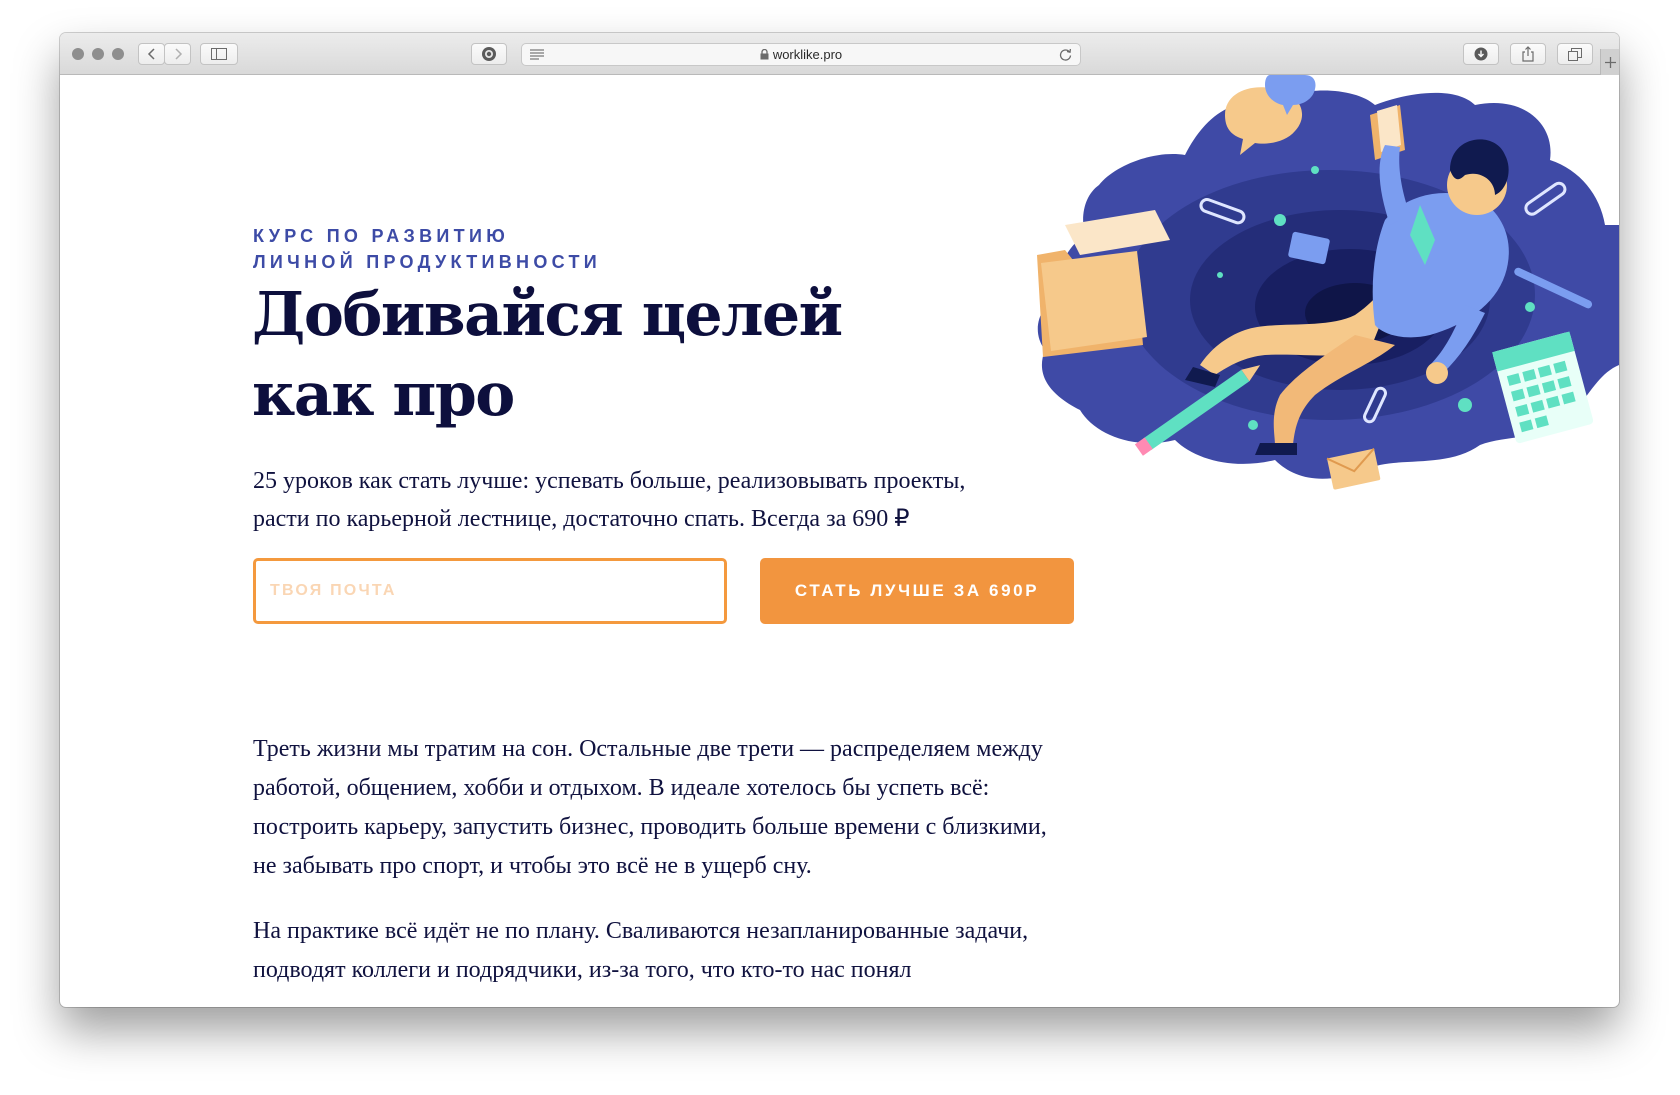 This screenshot has width=1680, height=1095. I want to click on chevron-left-icon, so click(151, 54).